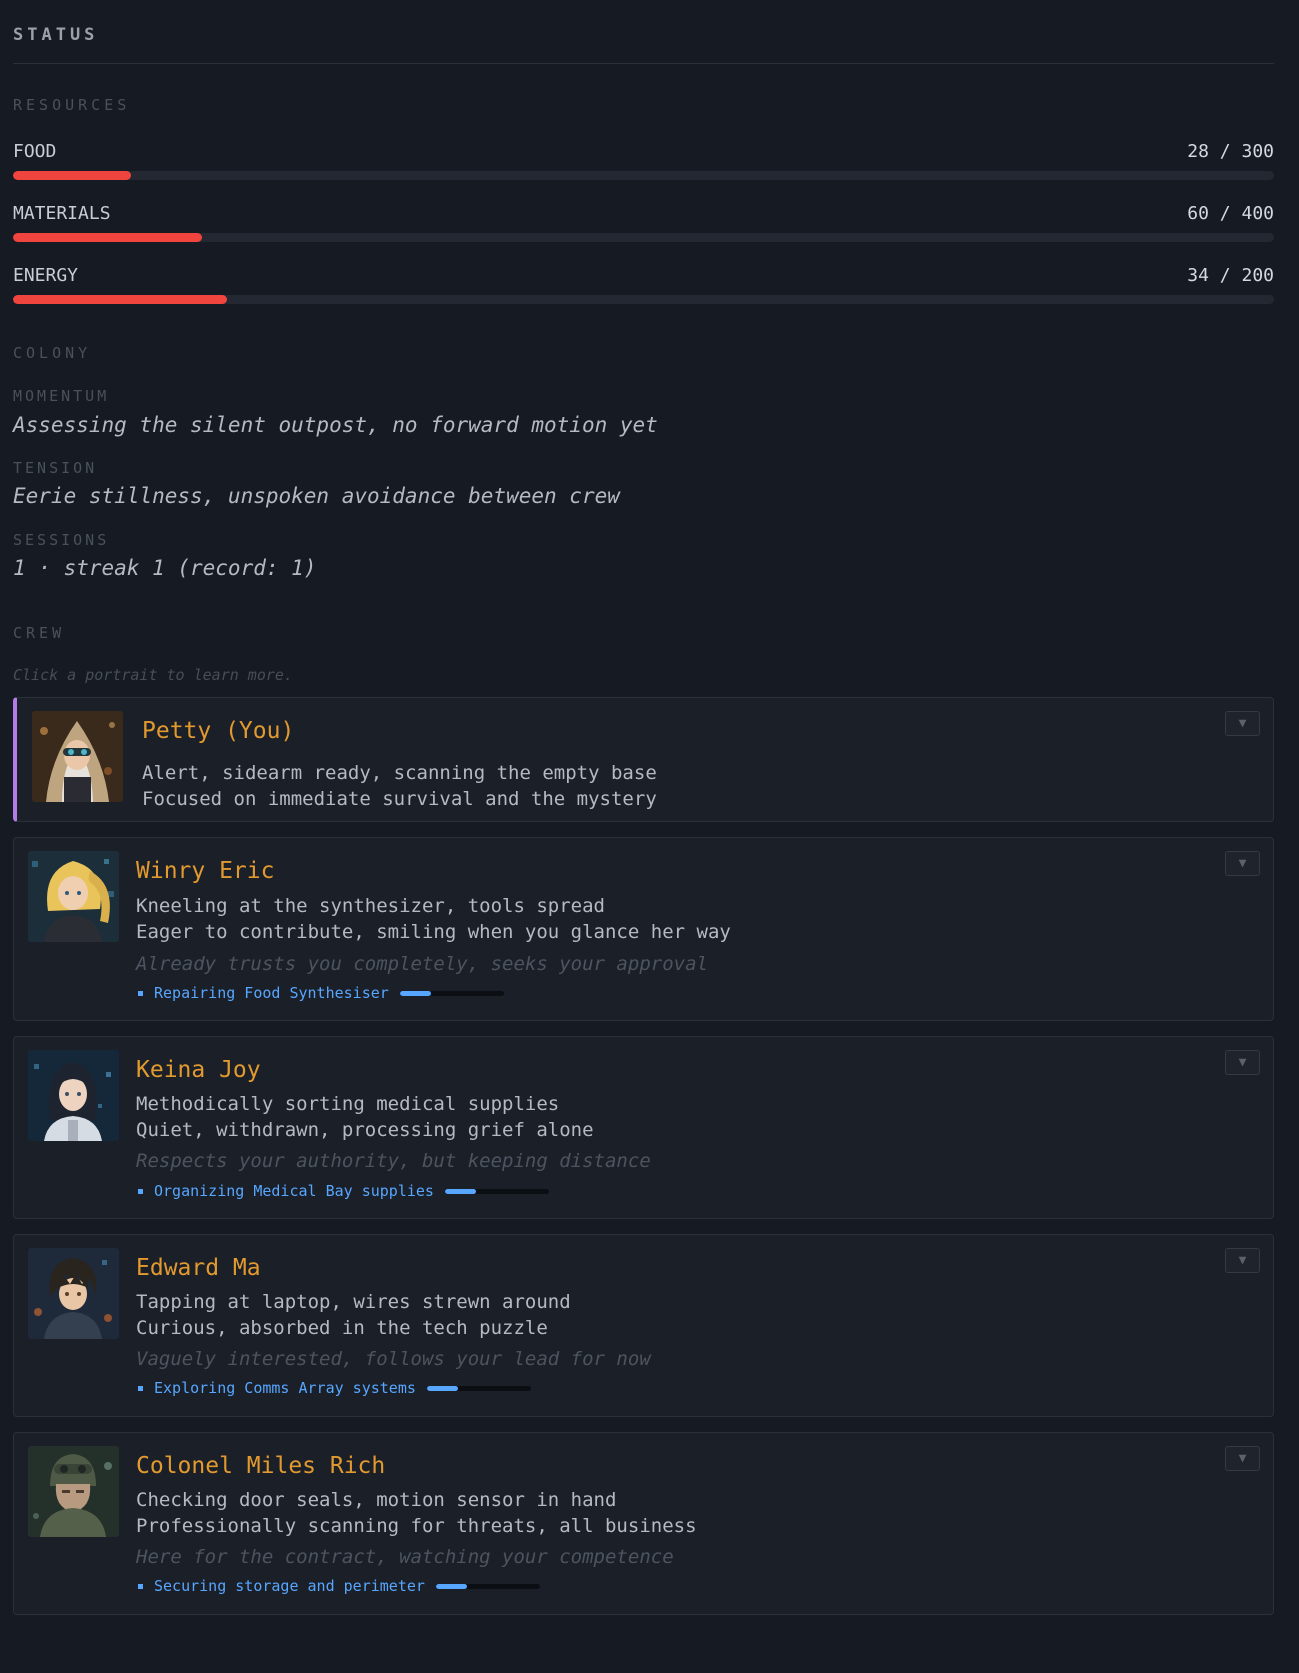  What do you see at coordinates (365, 1130) in the screenshot?
I see `crew-mood: Quiet, withdrawn, processing grief alone` at bounding box center [365, 1130].